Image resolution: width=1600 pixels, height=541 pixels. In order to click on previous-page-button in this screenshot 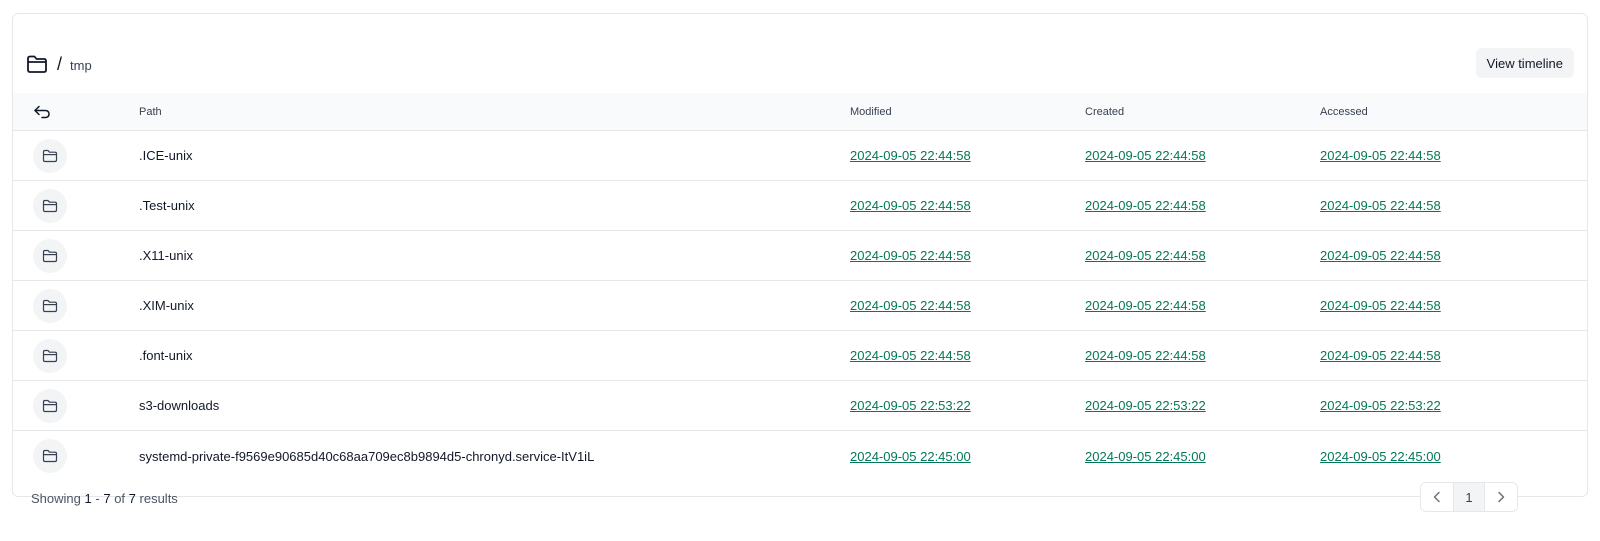, I will do `click(1437, 497)`.